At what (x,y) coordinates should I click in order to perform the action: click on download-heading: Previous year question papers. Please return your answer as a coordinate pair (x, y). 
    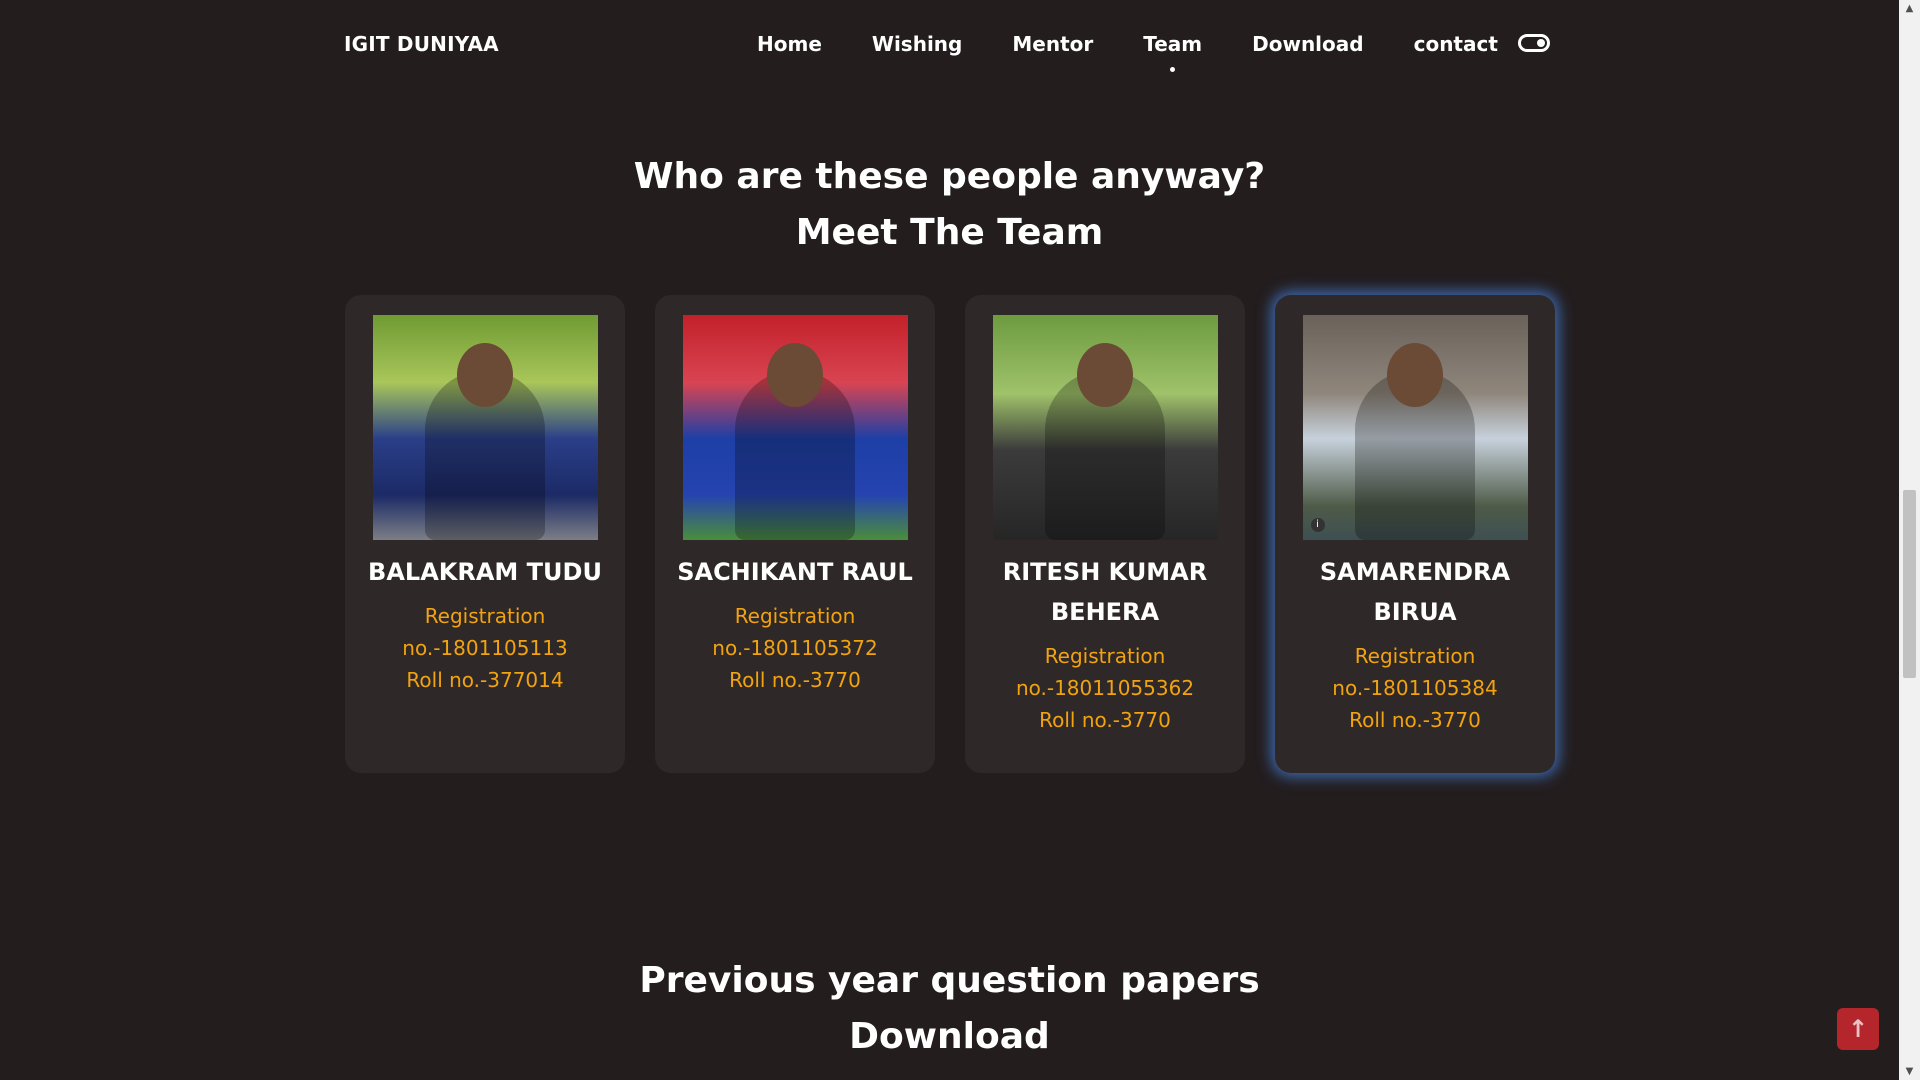
    Looking at the image, I should click on (949, 980).